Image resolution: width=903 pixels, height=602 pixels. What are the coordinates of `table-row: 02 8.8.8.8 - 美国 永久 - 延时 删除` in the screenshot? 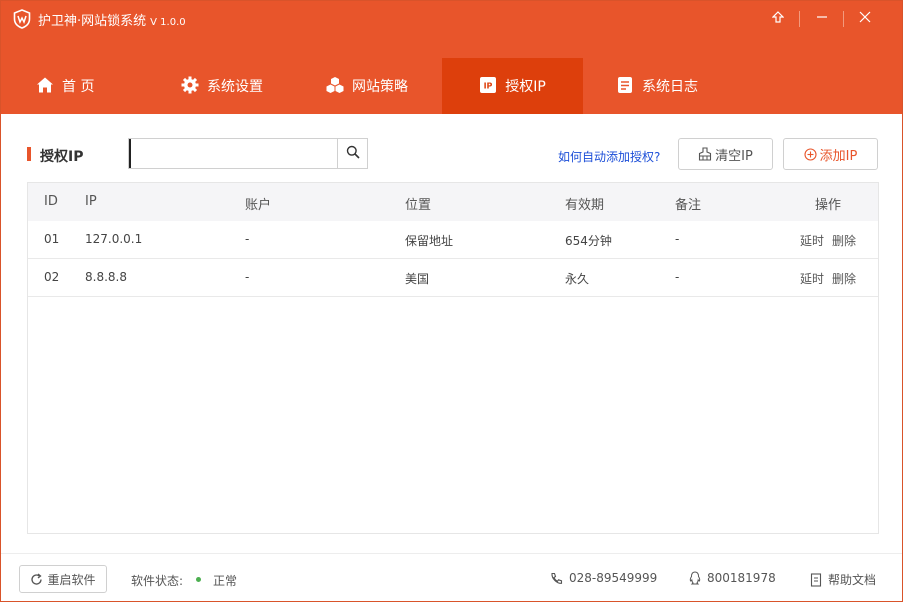 It's located at (453, 278).